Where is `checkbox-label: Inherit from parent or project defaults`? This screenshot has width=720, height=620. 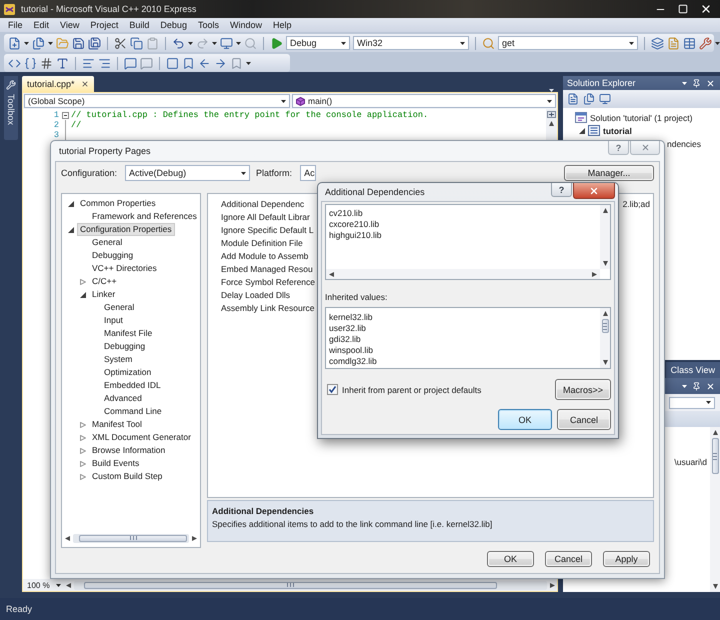
checkbox-label: Inherit from parent or project defaults is located at coordinates (412, 389).